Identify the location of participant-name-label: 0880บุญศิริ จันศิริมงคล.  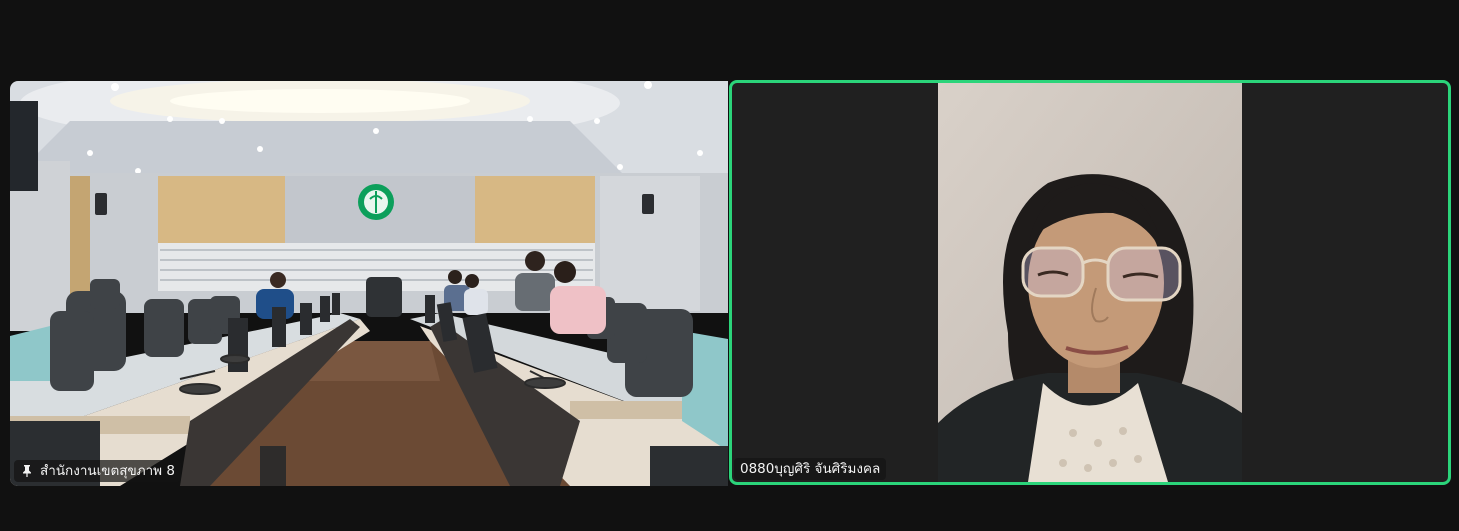
(810, 469).